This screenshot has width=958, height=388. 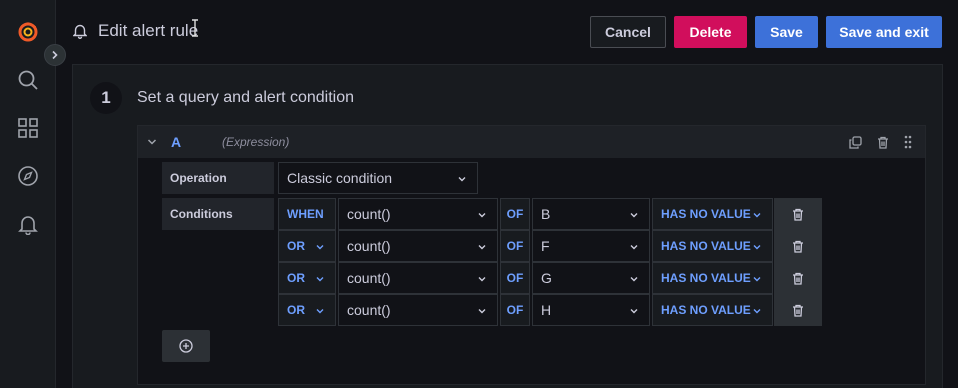 What do you see at coordinates (28, 32) in the screenshot?
I see `grafana-logo-icon` at bounding box center [28, 32].